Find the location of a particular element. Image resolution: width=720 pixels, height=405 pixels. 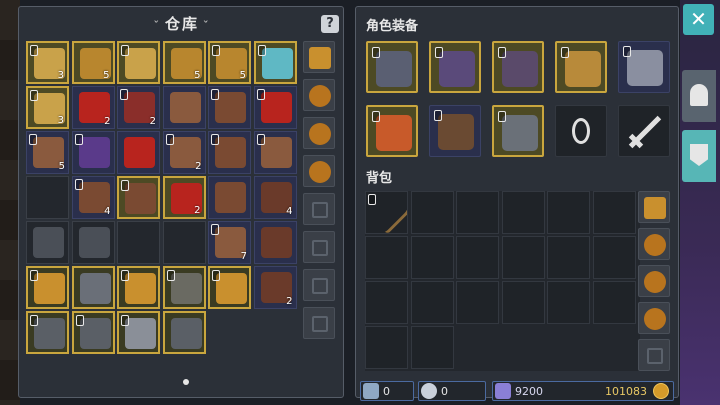

equipment-slot-boots-steel is located at coordinates (518, 131).